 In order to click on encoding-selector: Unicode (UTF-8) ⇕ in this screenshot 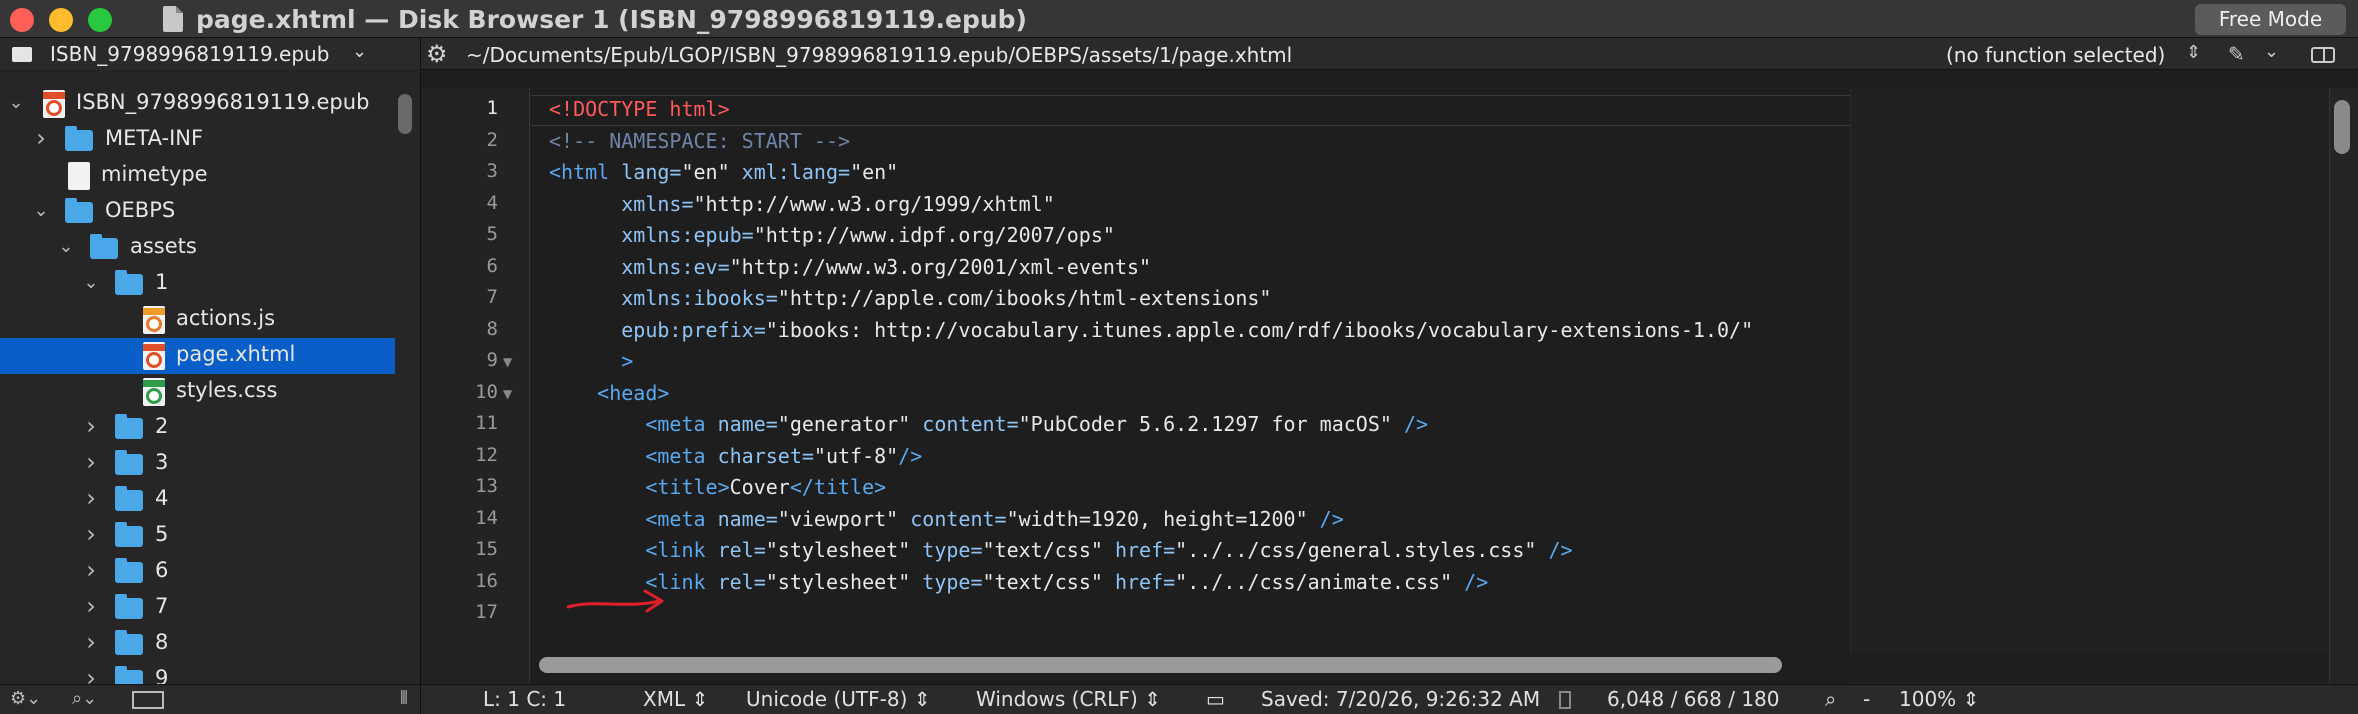, I will do `click(838, 699)`.